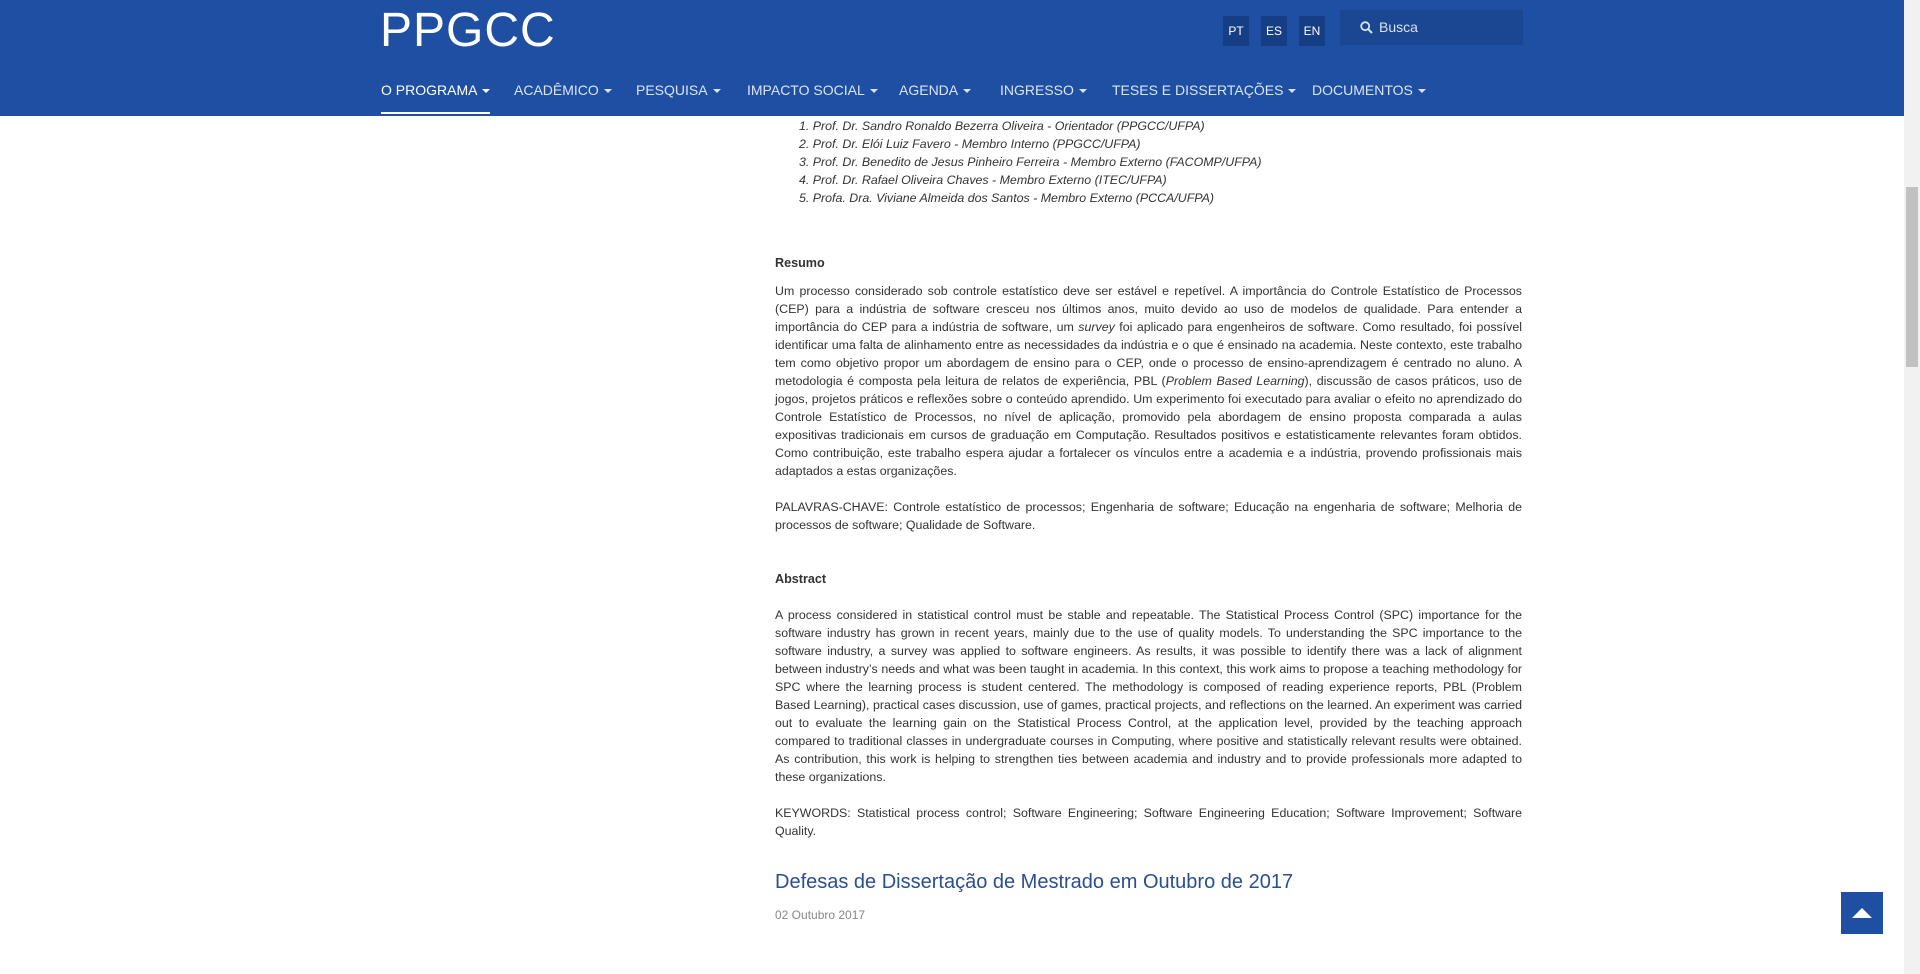  I want to click on arrow-up-icon, so click(1862, 913).